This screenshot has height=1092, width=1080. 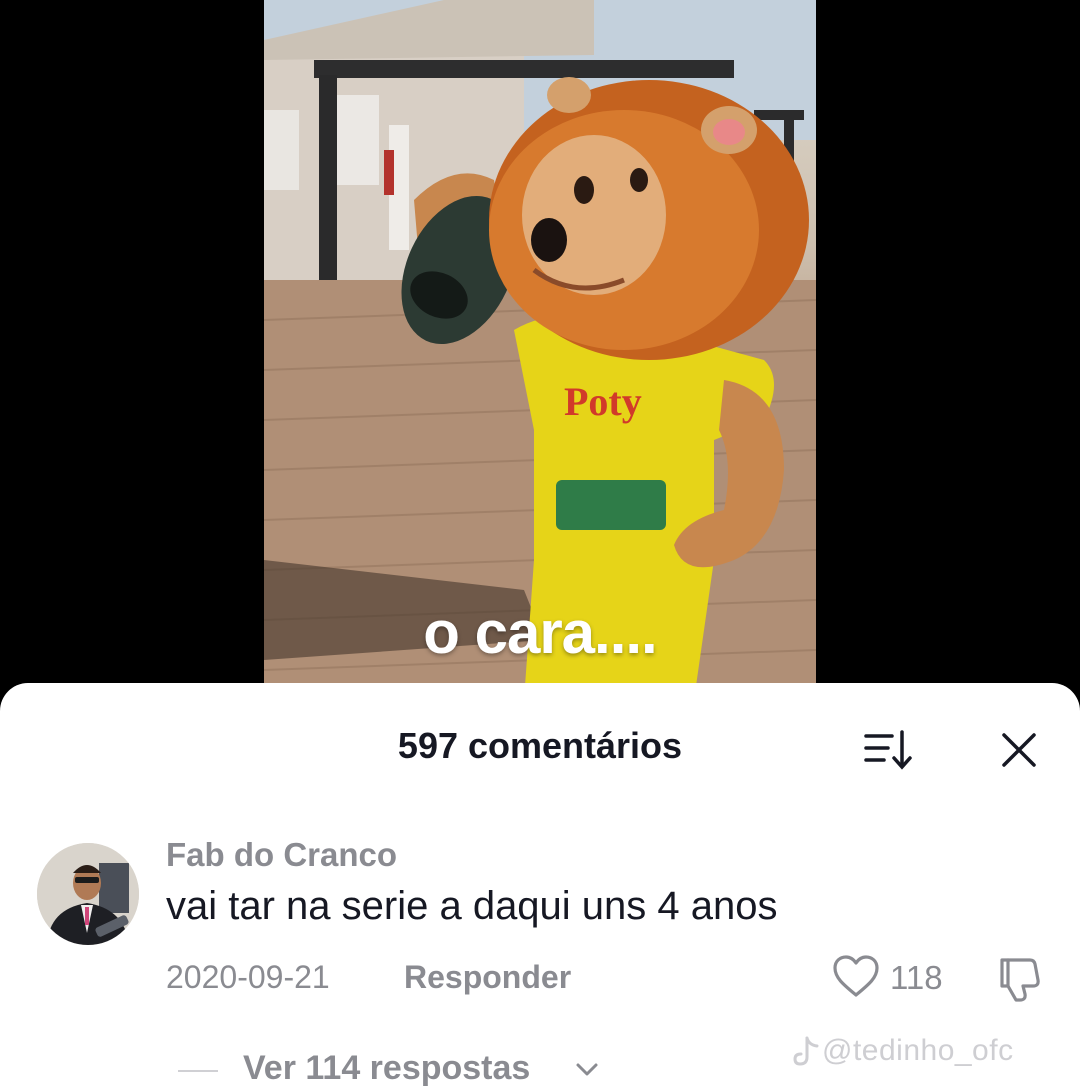 I want to click on chevron-down-icon, so click(x=587, y=1070).